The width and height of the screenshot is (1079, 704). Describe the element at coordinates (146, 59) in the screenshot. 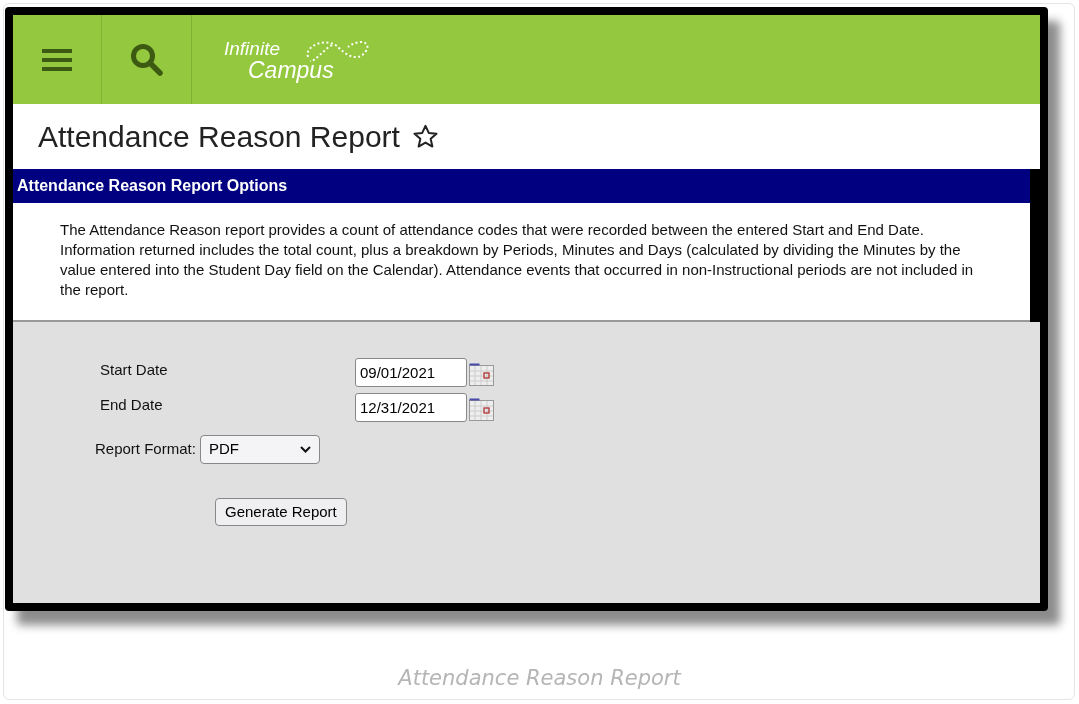

I see `search-icon` at that location.